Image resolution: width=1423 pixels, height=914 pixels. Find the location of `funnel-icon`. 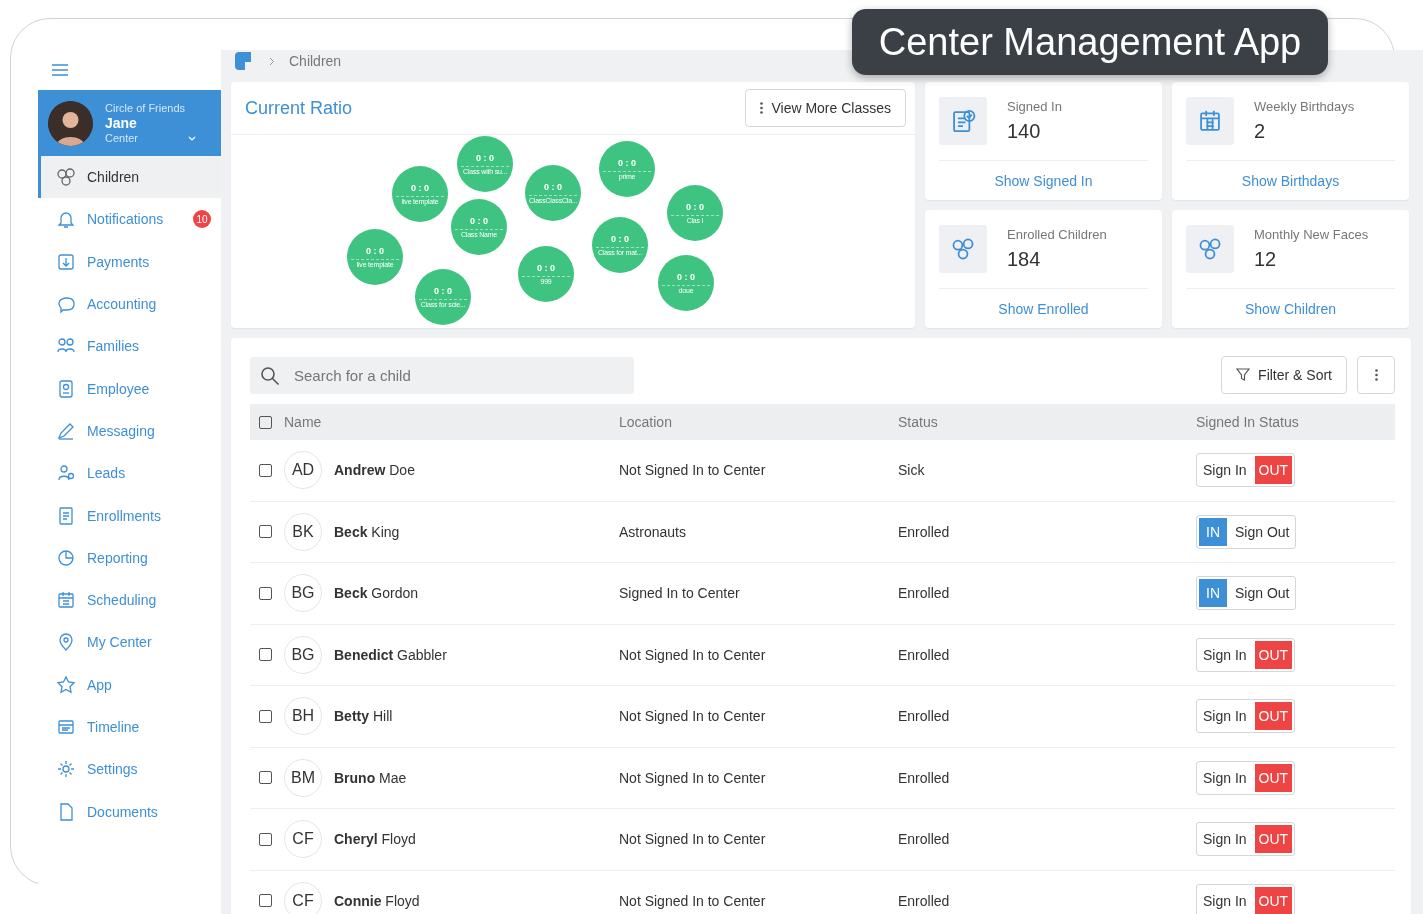

funnel-icon is located at coordinates (1243, 375).